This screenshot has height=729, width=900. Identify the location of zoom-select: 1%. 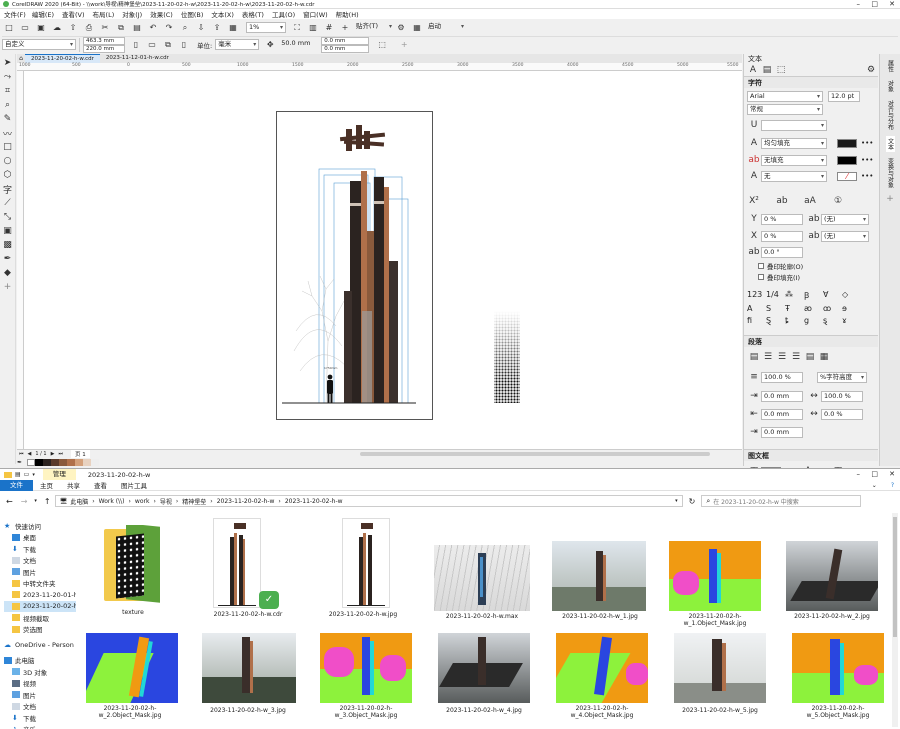
(266, 27).